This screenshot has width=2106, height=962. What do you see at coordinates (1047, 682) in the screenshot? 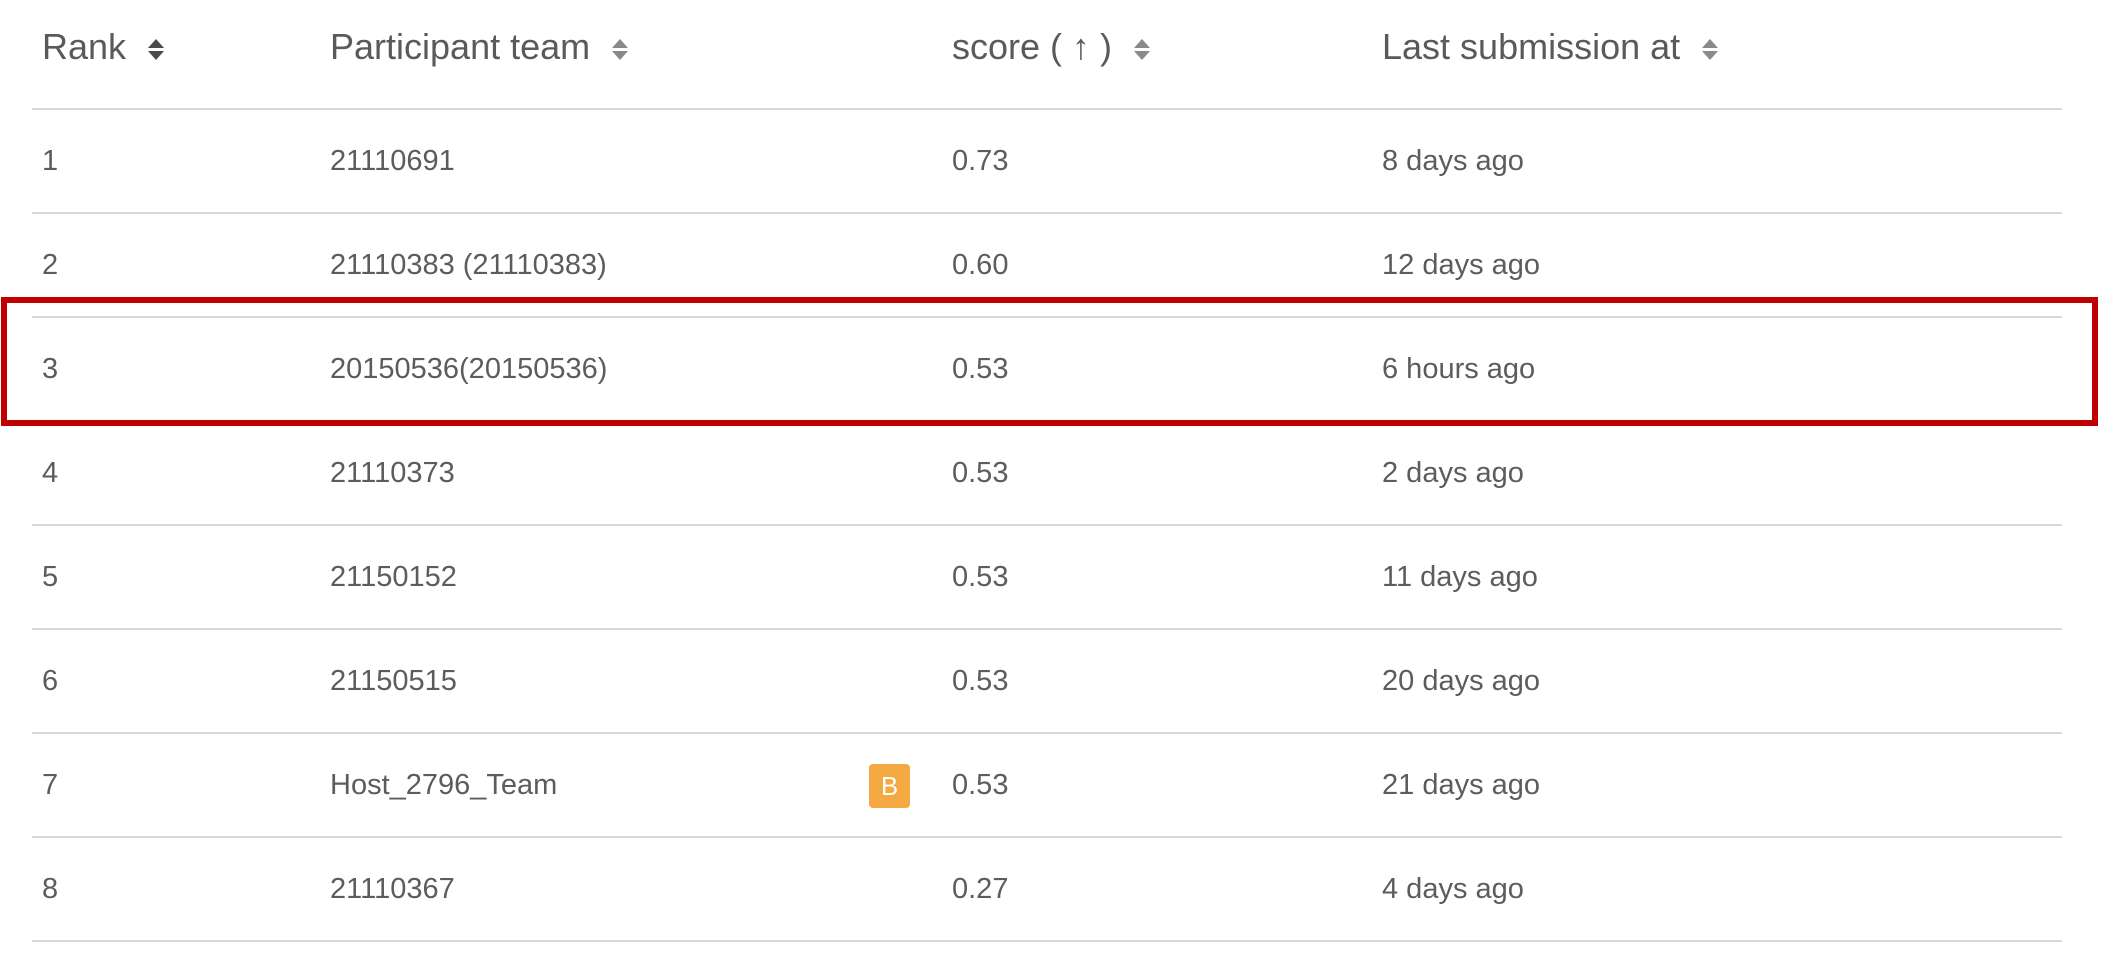
I see `table-row: 6 21150515 0.53 20 days ago` at bounding box center [1047, 682].